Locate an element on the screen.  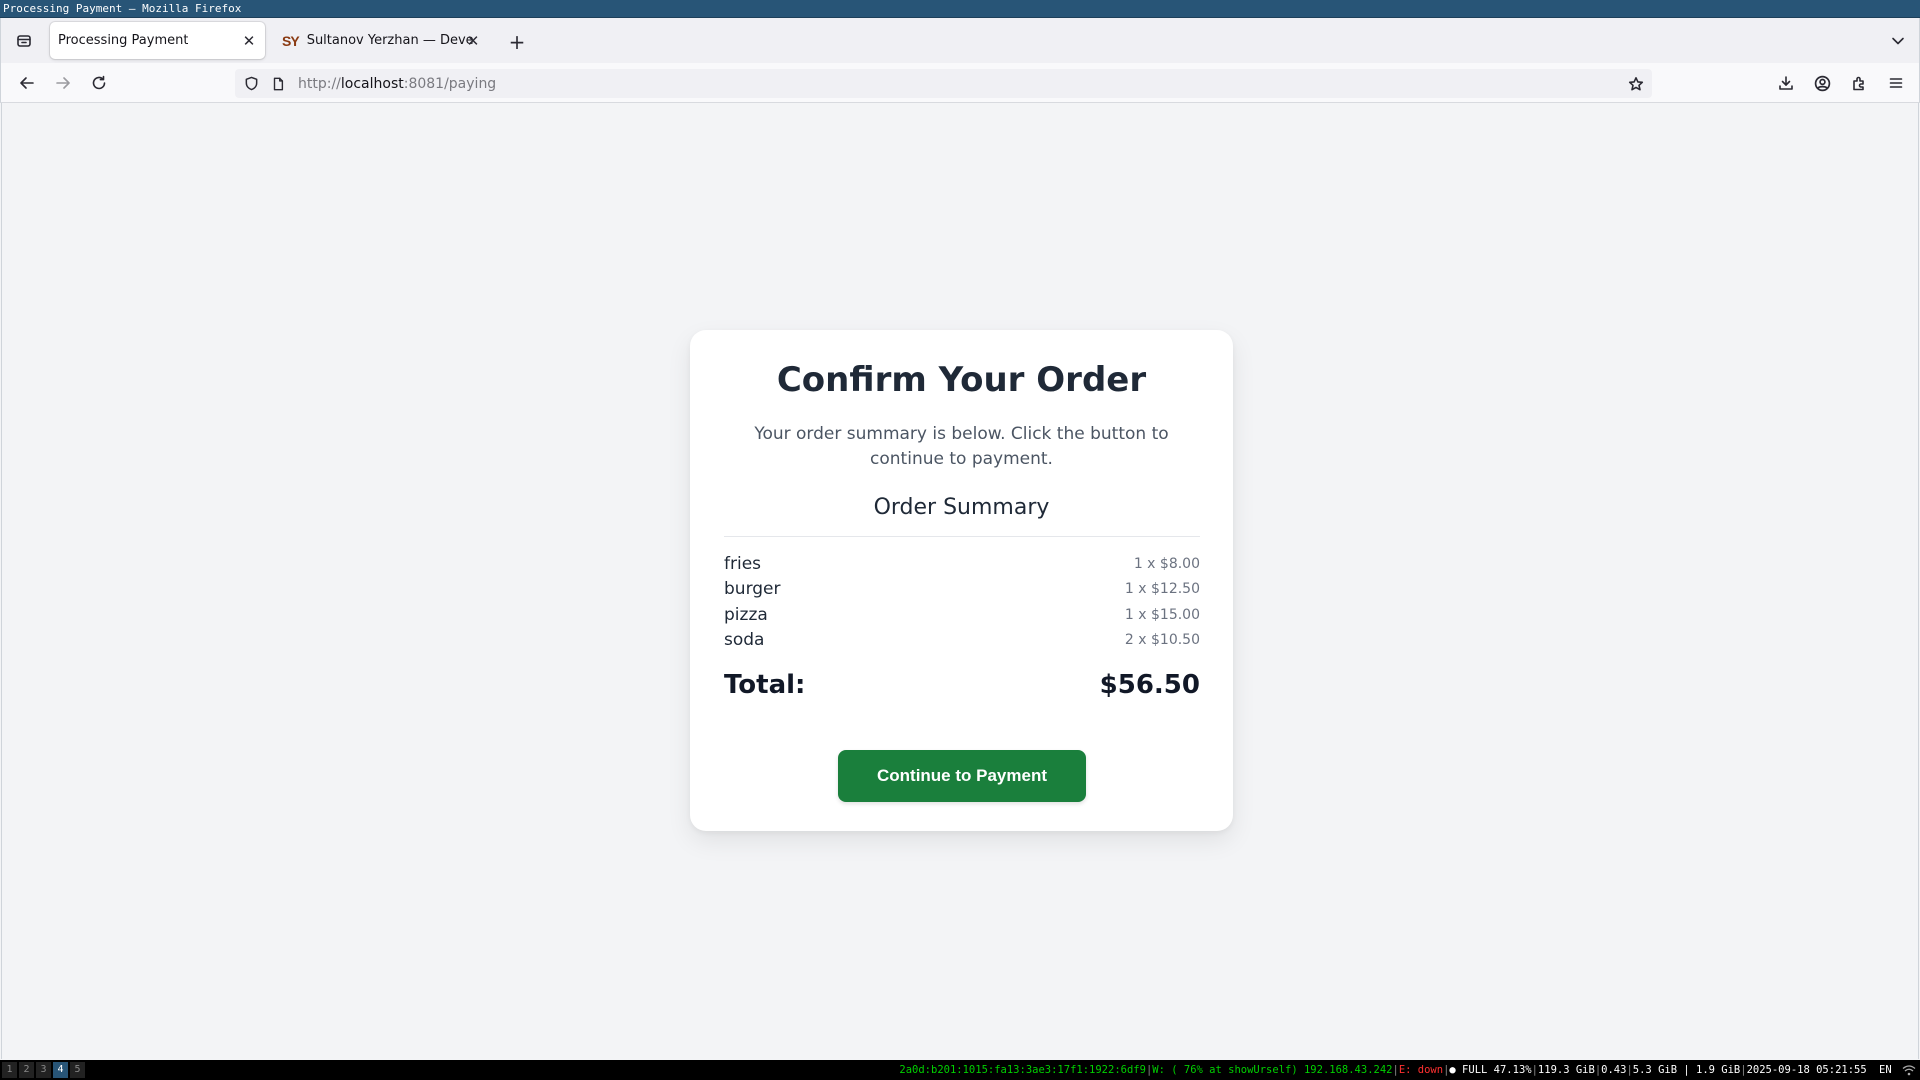
workspace-4: 4 is located at coordinates (60, 1070).